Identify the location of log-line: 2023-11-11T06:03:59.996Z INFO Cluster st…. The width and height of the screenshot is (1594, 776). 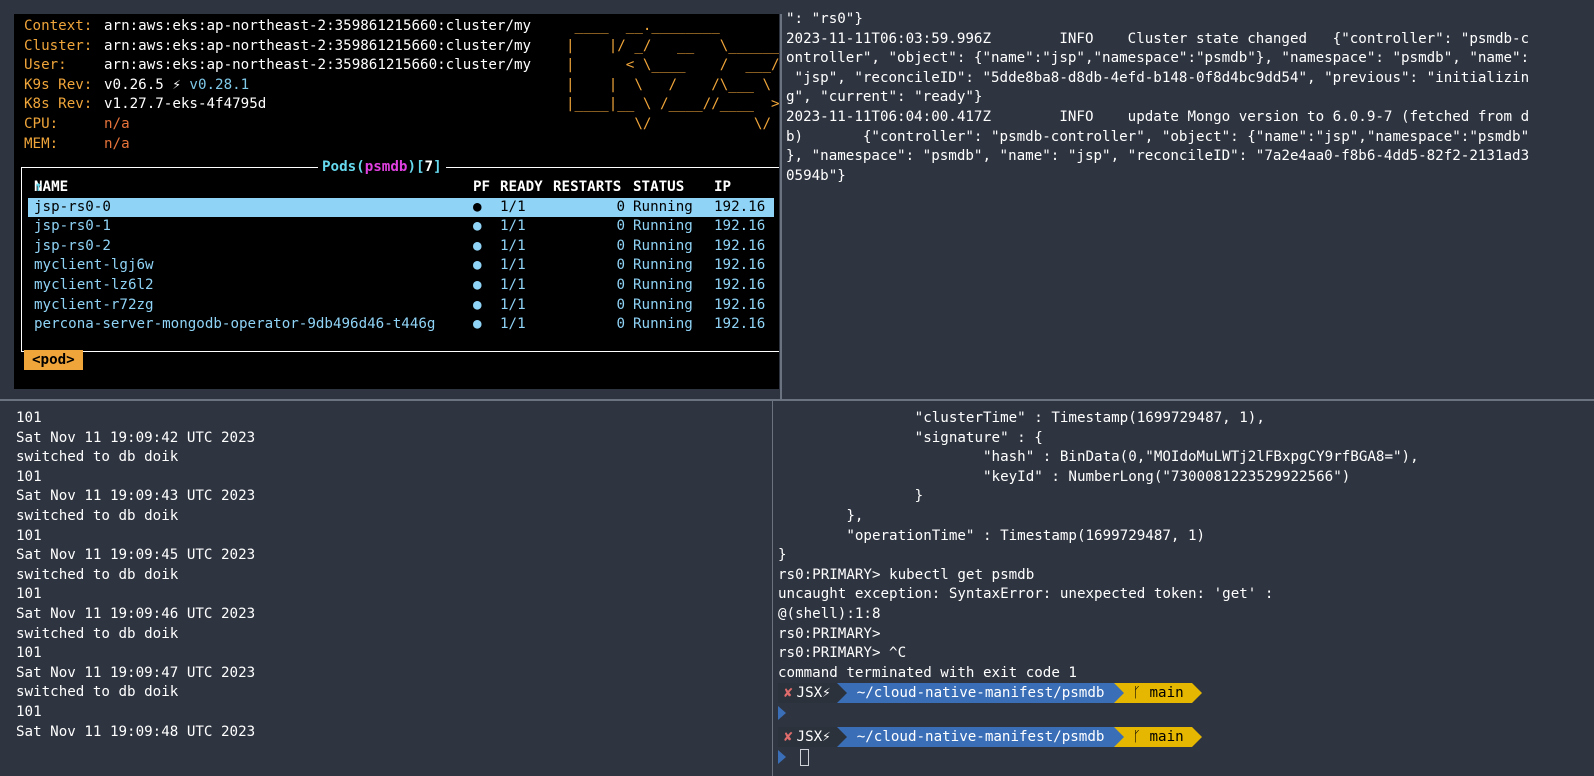
(1158, 38).